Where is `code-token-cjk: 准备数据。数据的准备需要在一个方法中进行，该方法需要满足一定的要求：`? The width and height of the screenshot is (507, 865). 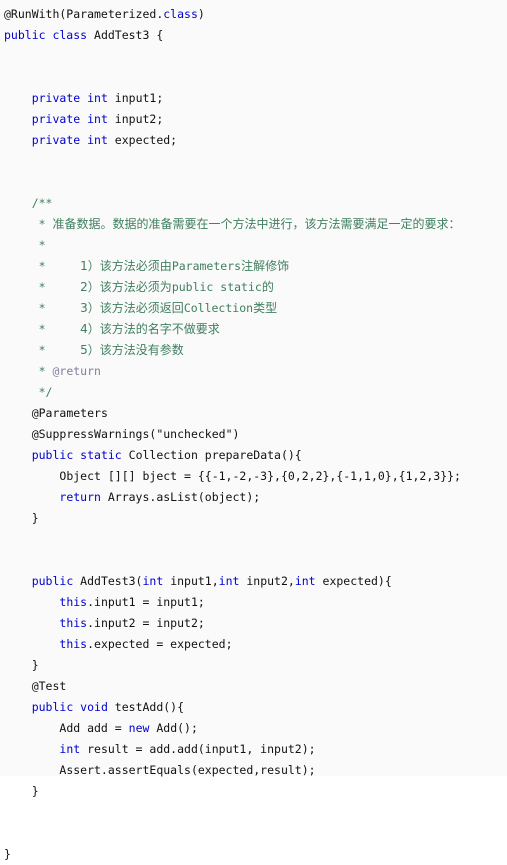
code-token-cjk: 准备数据。数据的准备需要在一个方法中进行，该方法需要满足一定的要求： is located at coordinates (256, 224).